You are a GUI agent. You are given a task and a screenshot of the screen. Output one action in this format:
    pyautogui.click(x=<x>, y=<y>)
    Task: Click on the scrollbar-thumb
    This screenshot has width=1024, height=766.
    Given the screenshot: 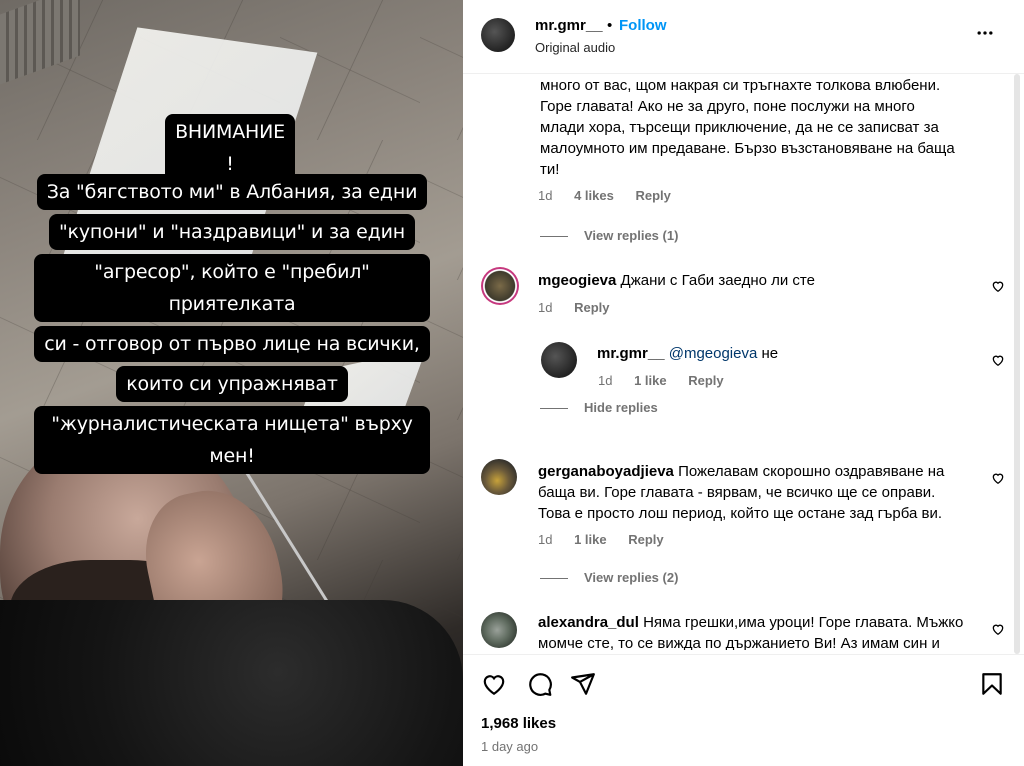 What is the action you would take?
    pyautogui.click(x=1017, y=364)
    